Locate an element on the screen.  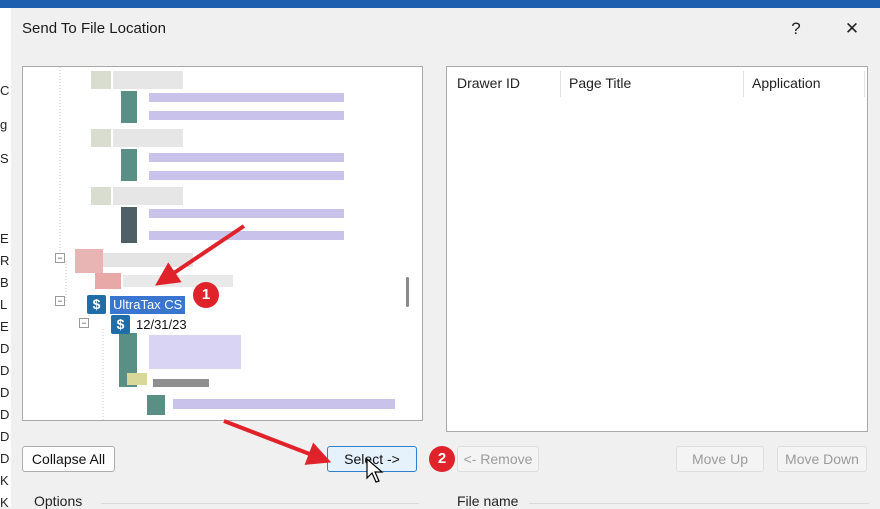
annotation-badge-1: 1 is located at coordinates (206, 295).